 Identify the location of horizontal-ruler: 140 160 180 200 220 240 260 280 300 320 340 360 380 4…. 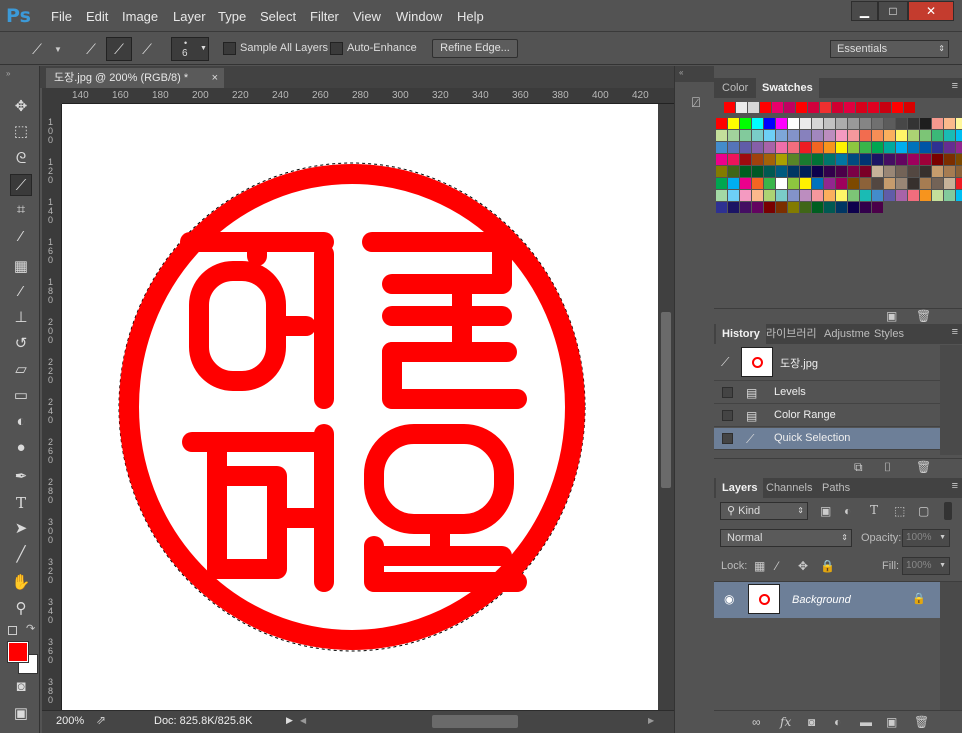
(368, 96).